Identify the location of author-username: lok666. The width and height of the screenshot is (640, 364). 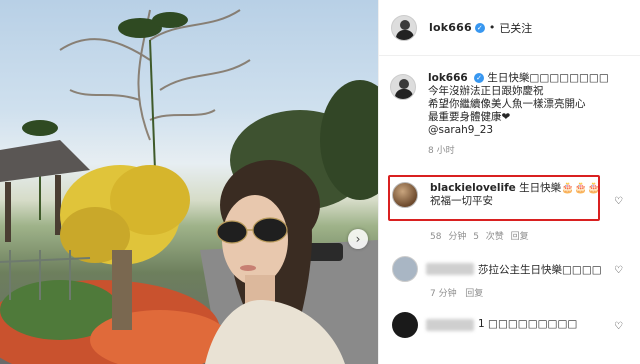
(450, 27).